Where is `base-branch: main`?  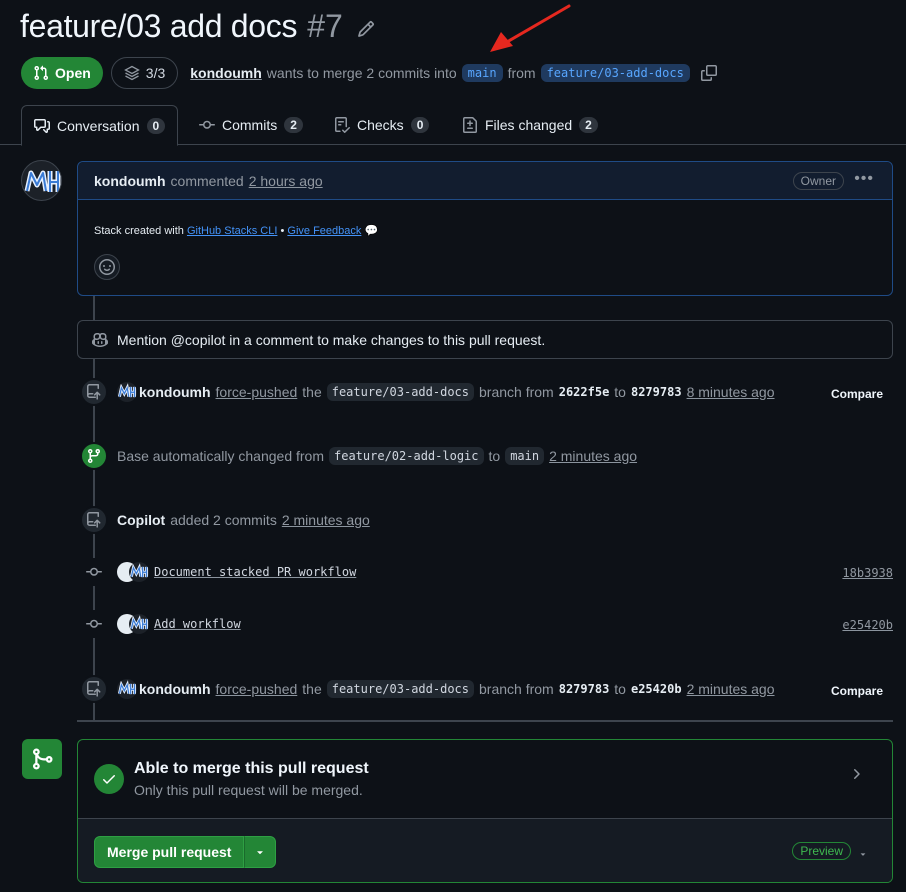
base-branch: main is located at coordinates (482, 73).